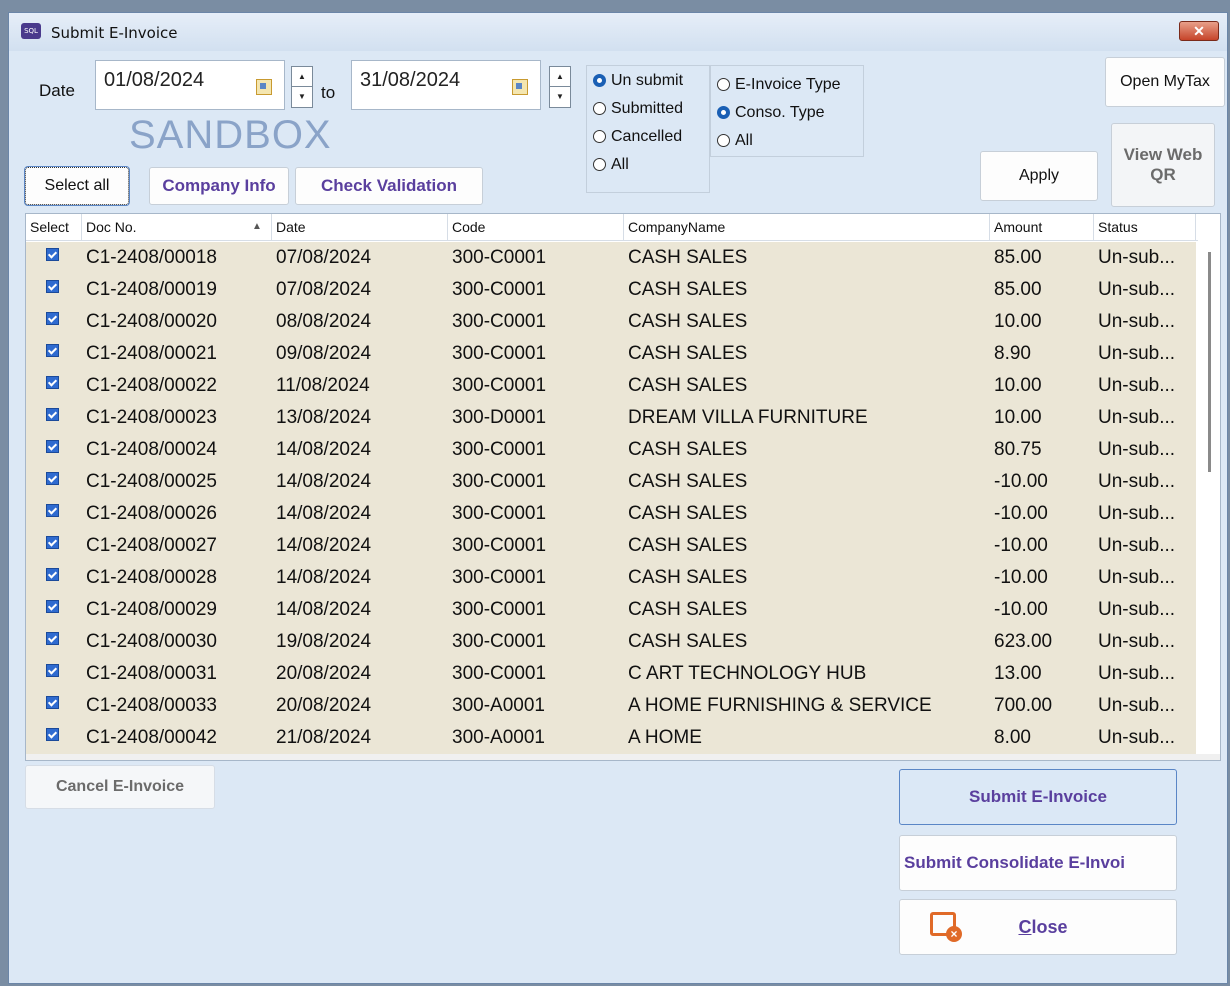 The height and width of the screenshot is (986, 1230). What do you see at coordinates (1038, 927) in the screenshot?
I see `close-button: × Close` at bounding box center [1038, 927].